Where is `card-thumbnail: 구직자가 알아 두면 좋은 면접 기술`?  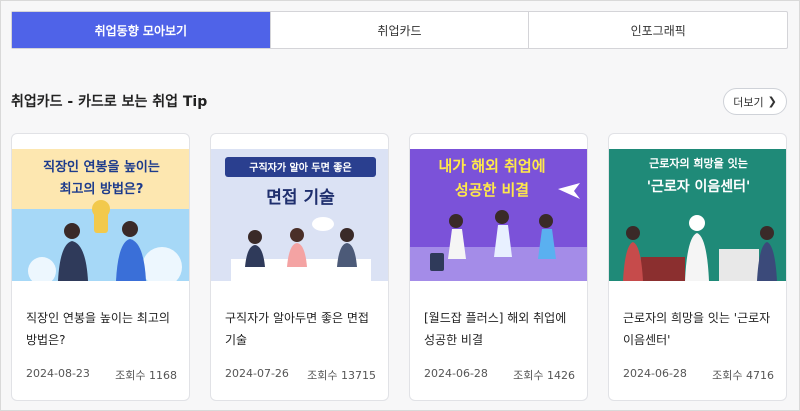
card-thumbnail: 구직자가 알아 두면 좋은 면접 기술 is located at coordinates (299, 215).